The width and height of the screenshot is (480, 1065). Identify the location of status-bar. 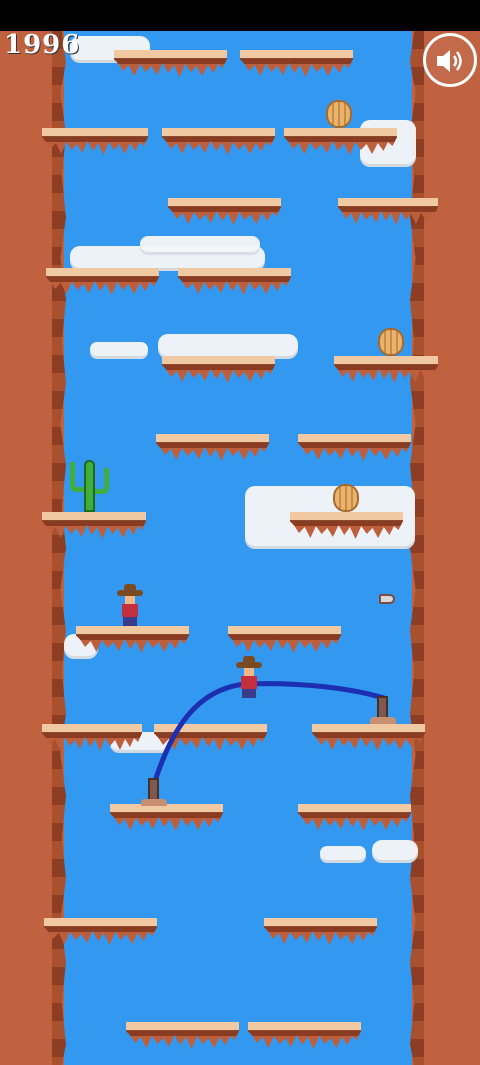
(240, 15).